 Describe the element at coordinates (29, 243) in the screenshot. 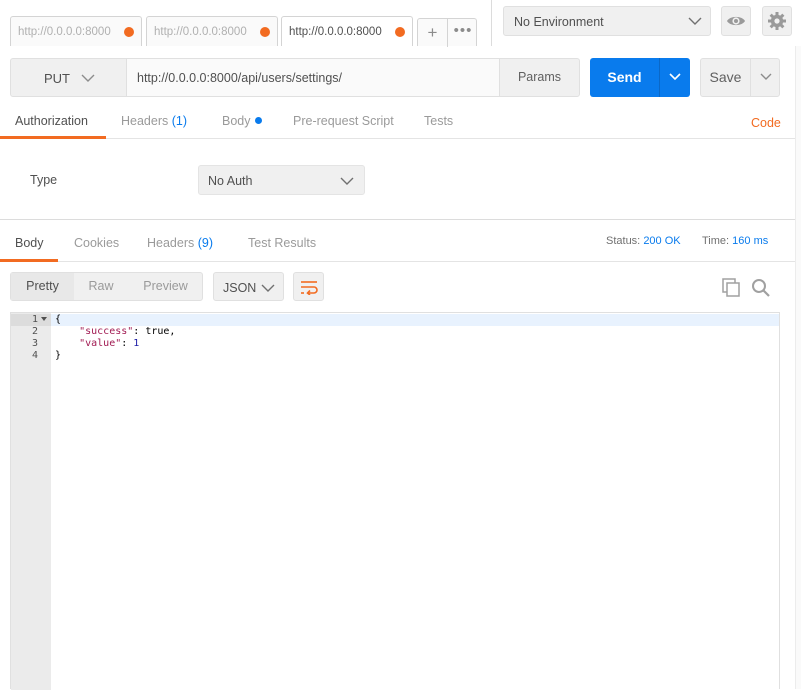

I see `response-tab-body: Body` at that location.